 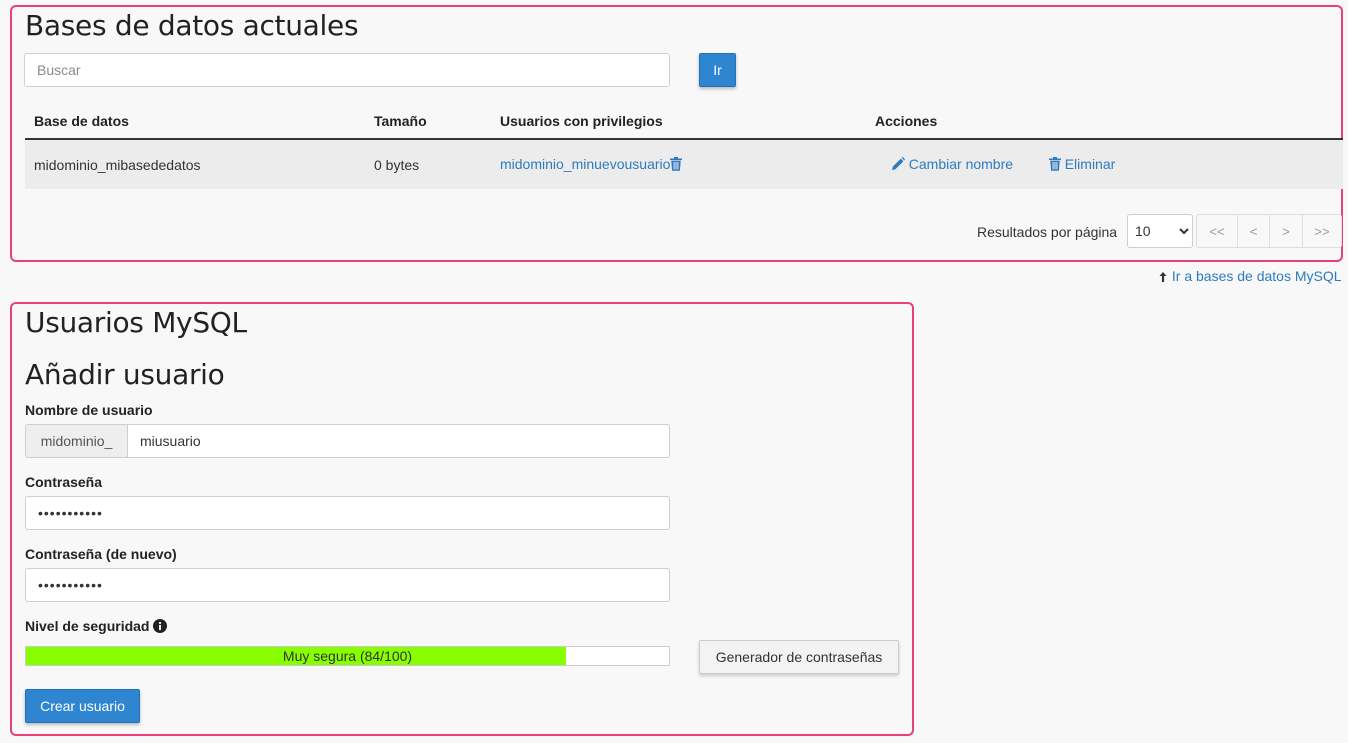 I want to click on goto-mysql-databases-link: Ir a bases de datos MySQL, so click(x=1250, y=277).